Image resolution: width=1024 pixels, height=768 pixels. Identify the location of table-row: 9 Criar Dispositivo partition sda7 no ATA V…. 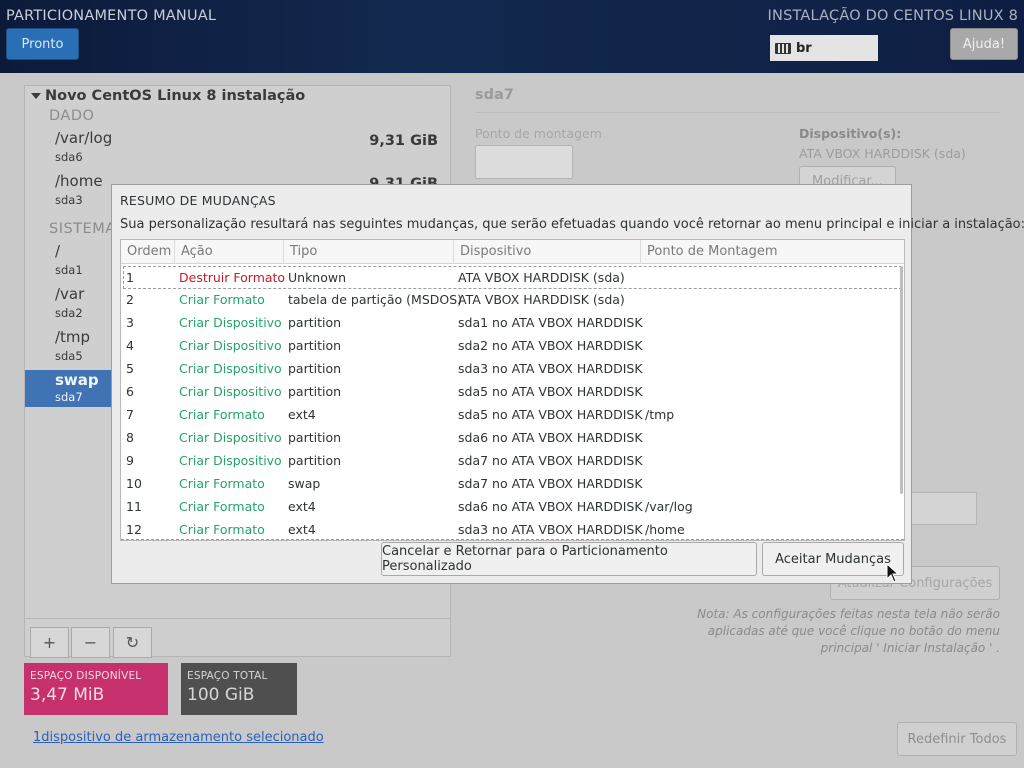
(512, 461).